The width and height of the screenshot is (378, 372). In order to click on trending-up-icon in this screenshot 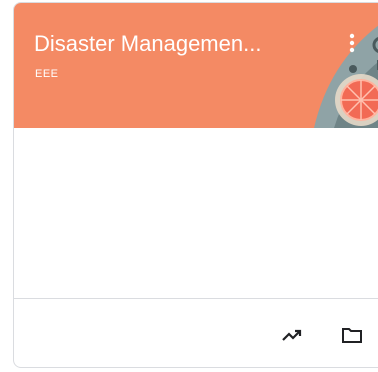, I will do `click(292, 335)`.